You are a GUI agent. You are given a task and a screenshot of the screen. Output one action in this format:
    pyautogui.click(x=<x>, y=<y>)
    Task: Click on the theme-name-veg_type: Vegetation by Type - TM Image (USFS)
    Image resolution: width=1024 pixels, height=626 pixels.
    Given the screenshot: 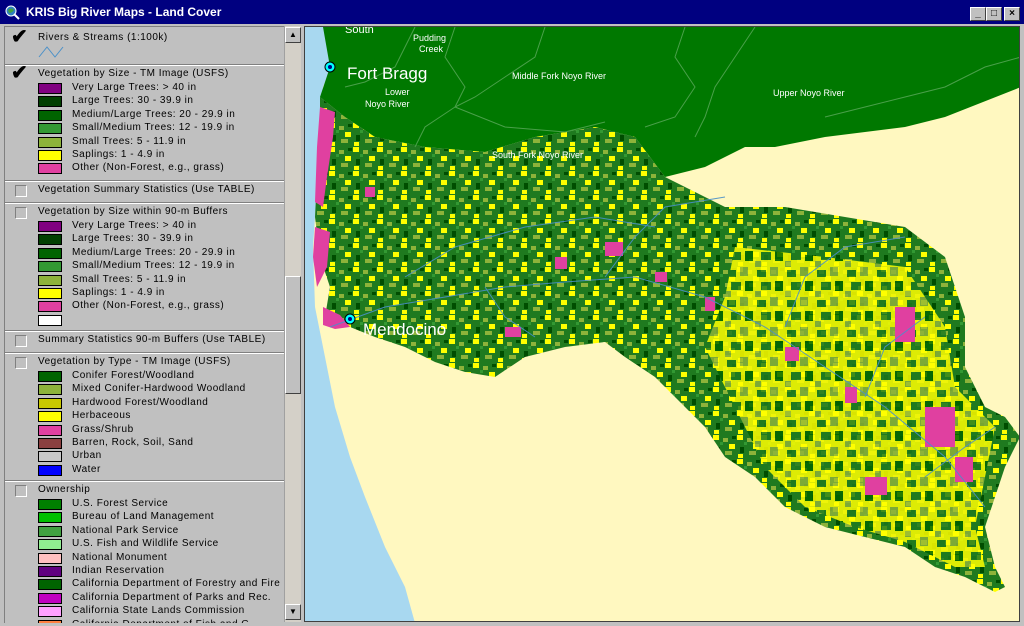 What is the action you would take?
    pyautogui.click(x=134, y=361)
    